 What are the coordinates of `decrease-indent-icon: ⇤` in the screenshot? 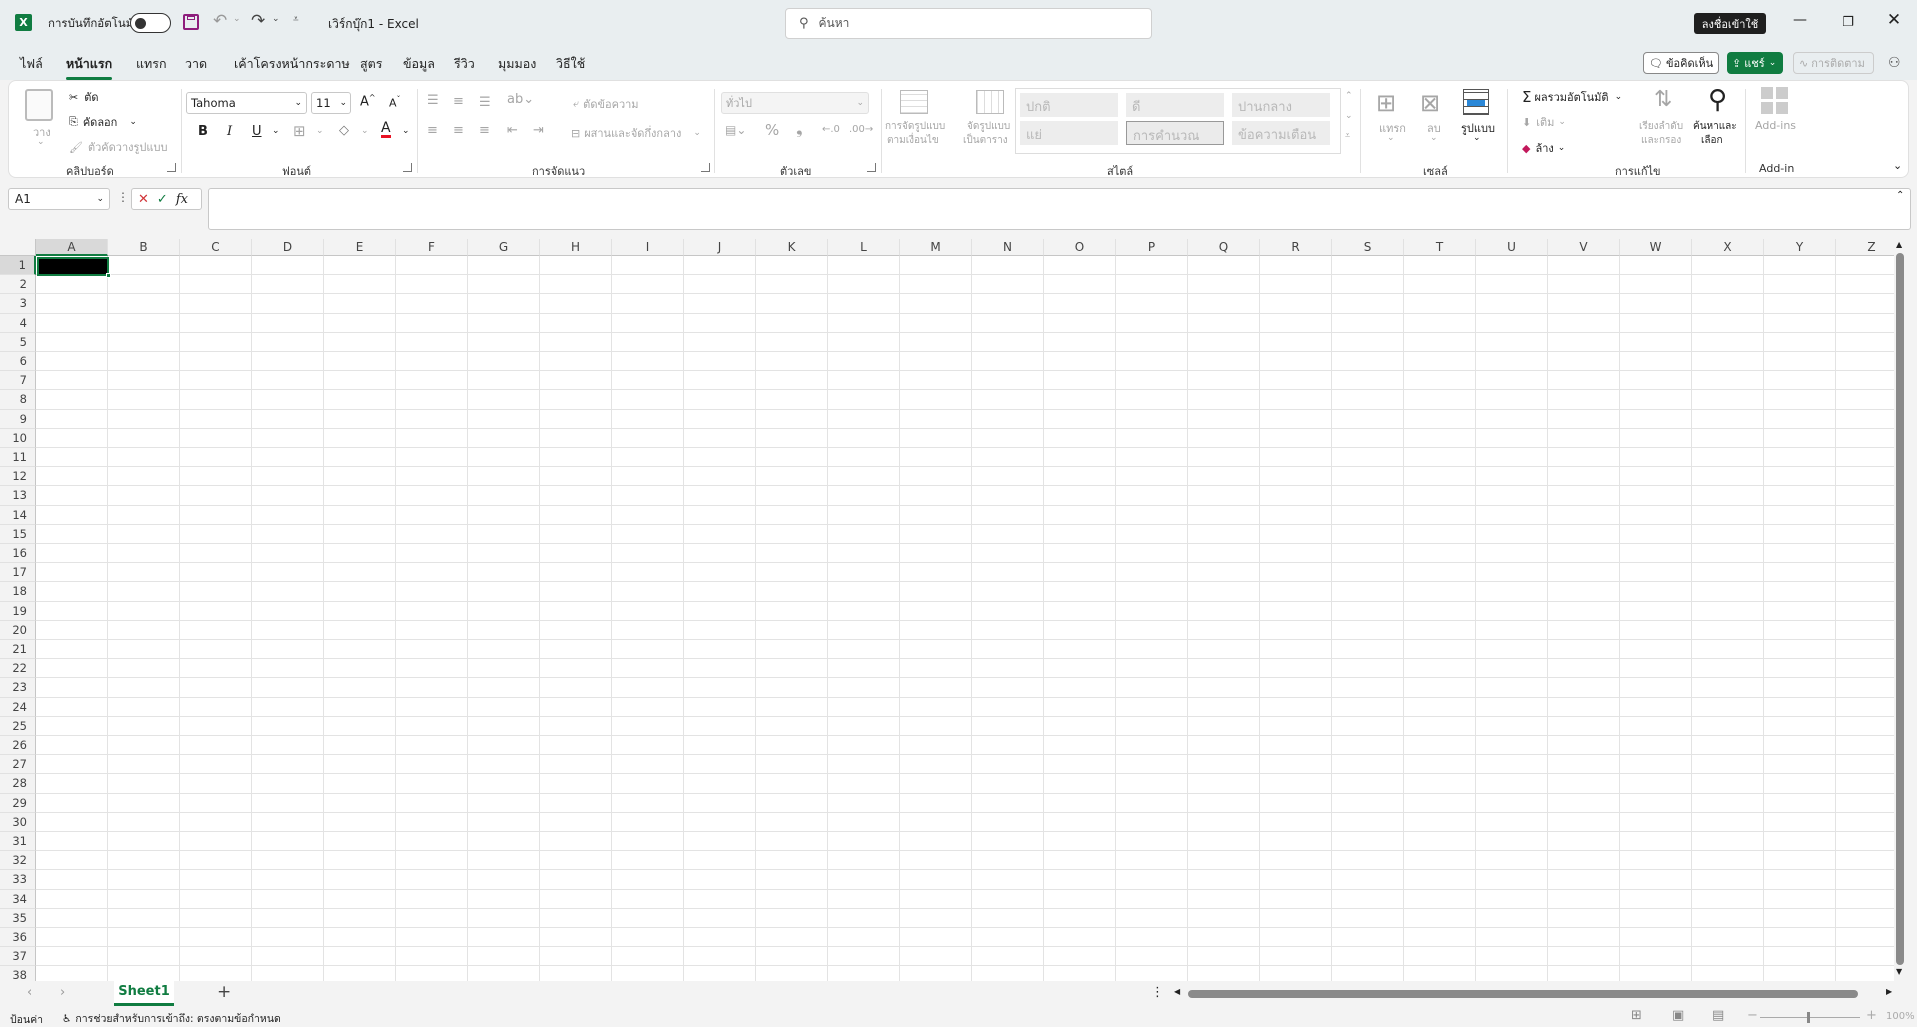 It's located at (512, 130).